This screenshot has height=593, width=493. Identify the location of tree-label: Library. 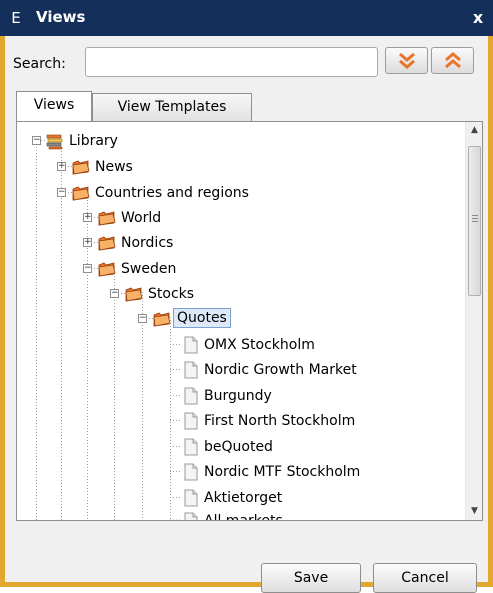
(93, 141).